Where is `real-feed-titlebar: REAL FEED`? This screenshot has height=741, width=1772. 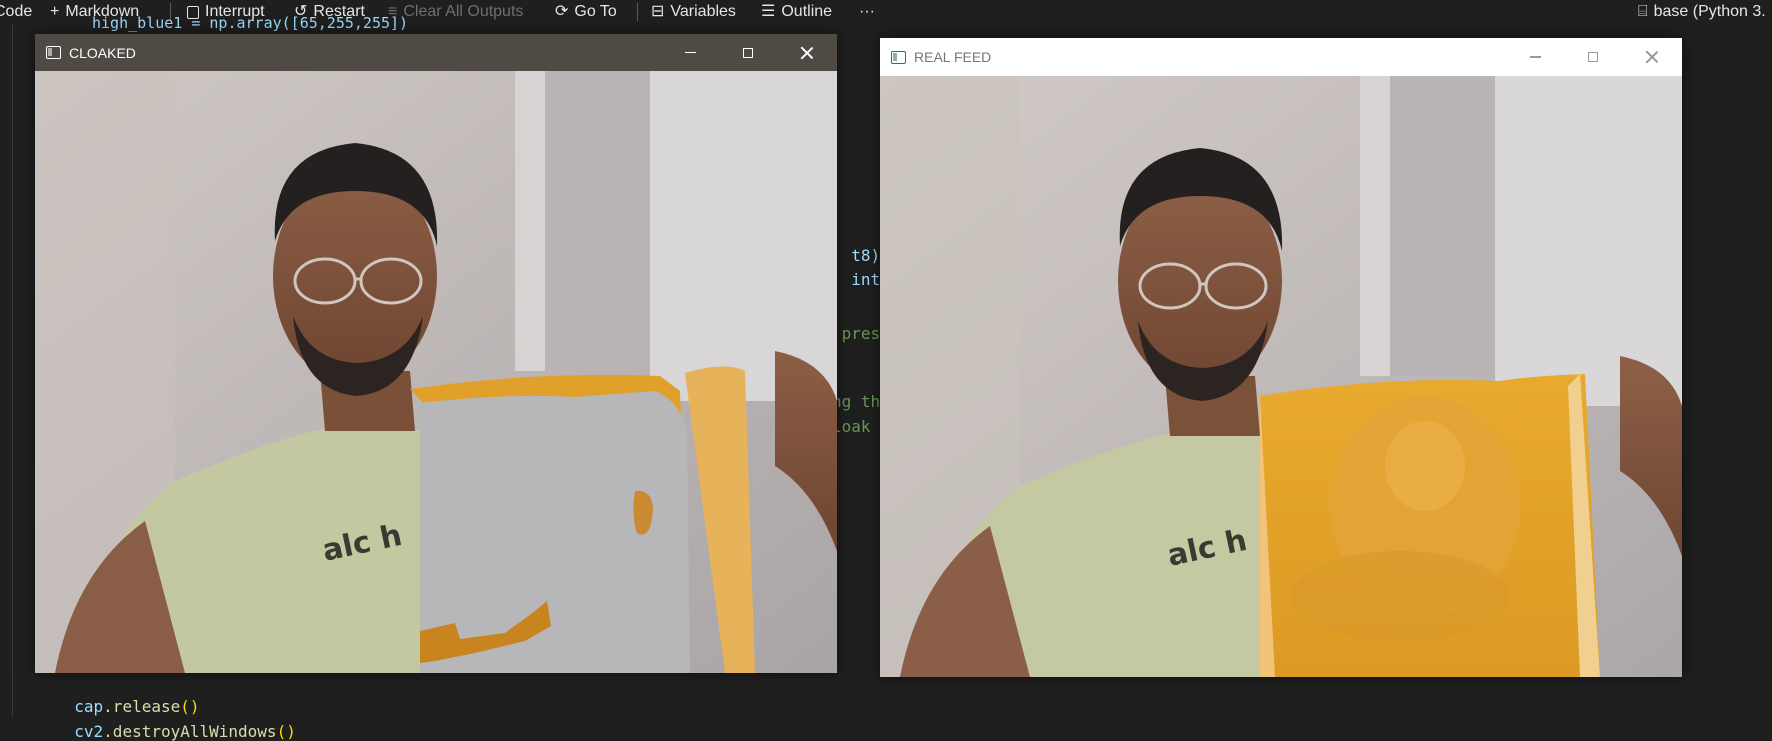 real-feed-titlebar: REAL FEED is located at coordinates (1281, 57).